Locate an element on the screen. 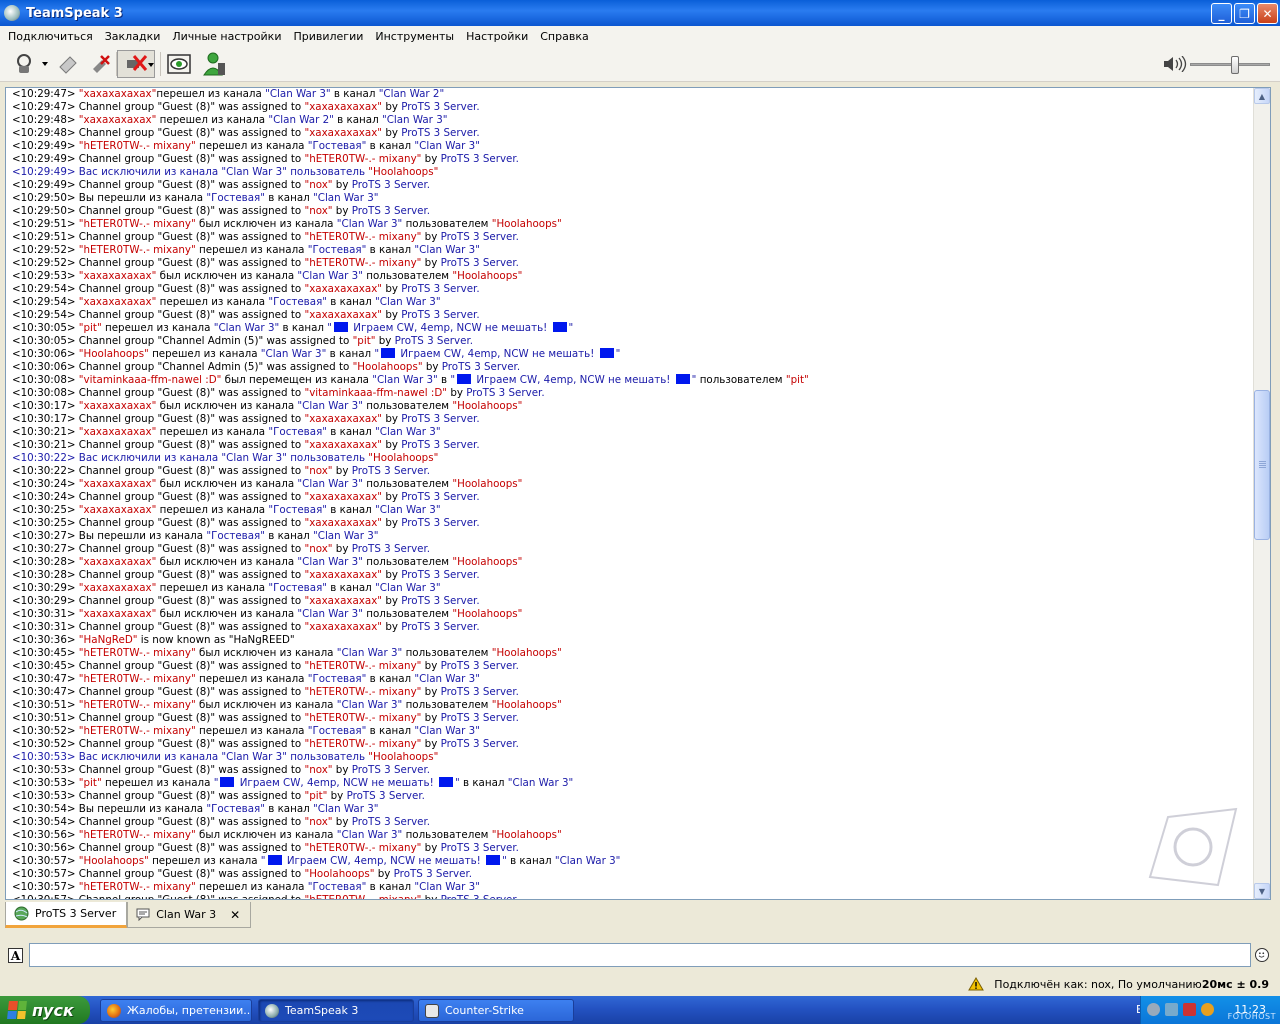 This screenshot has width=1280, height=1024. menu-self: Личные настройки is located at coordinates (226, 36).